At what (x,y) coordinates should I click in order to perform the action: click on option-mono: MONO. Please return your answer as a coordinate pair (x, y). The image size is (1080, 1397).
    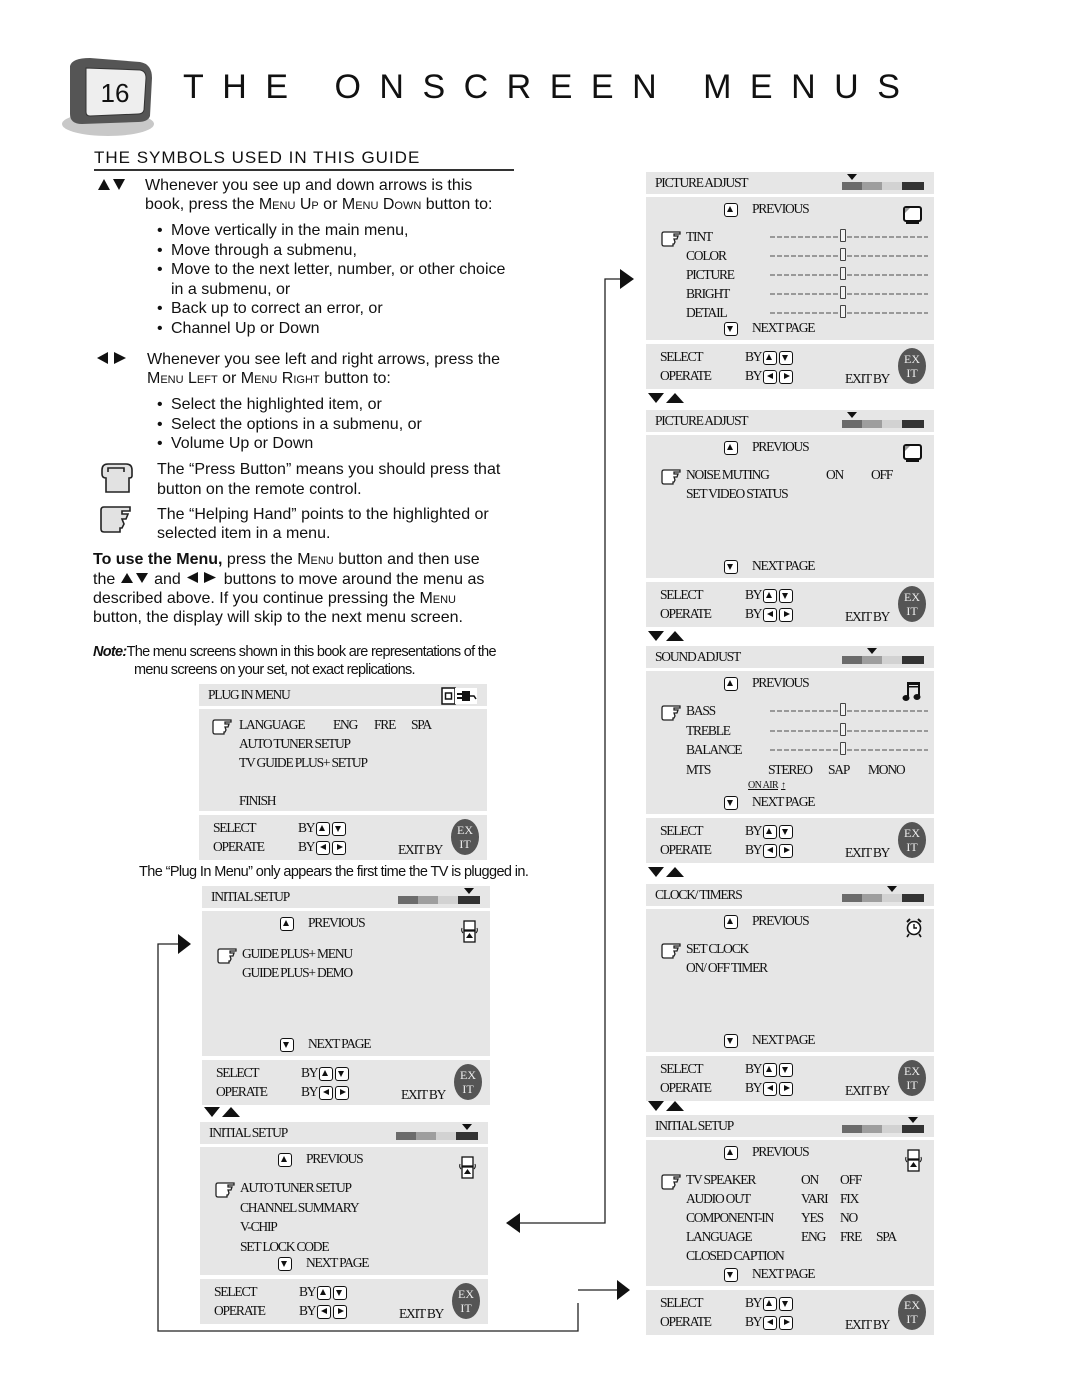
    Looking at the image, I should click on (887, 770).